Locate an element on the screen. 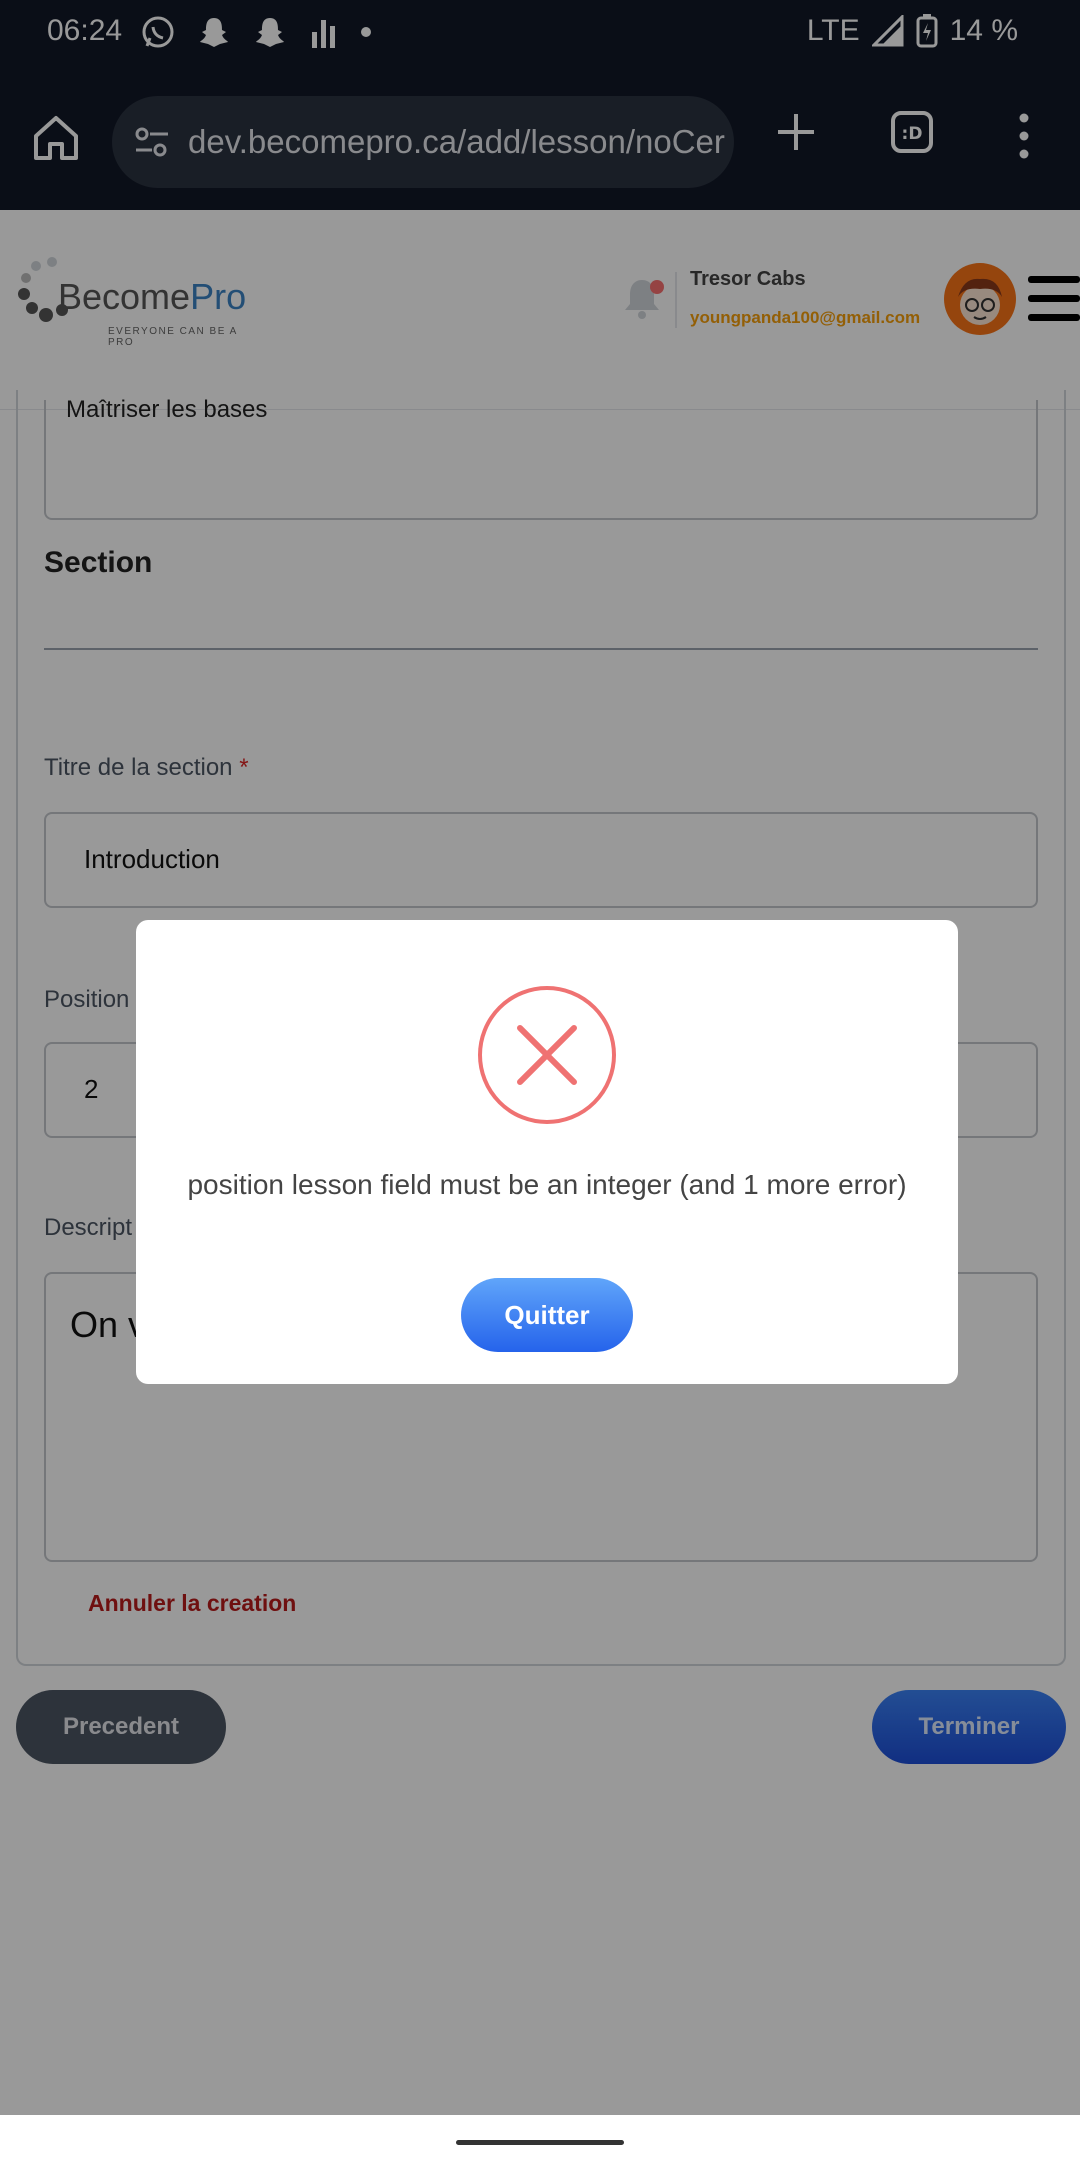 This screenshot has width=1080, height=2160. home-gesture-handle is located at coordinates (540, 2142).